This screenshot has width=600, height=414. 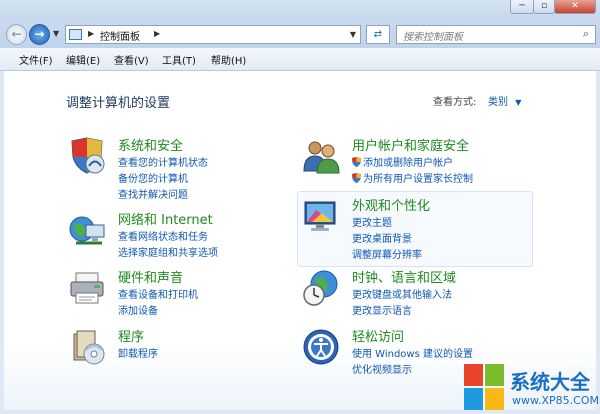 I want to click on link-devices-printers: 查看设备和打印机, so click(x=158, y=293).